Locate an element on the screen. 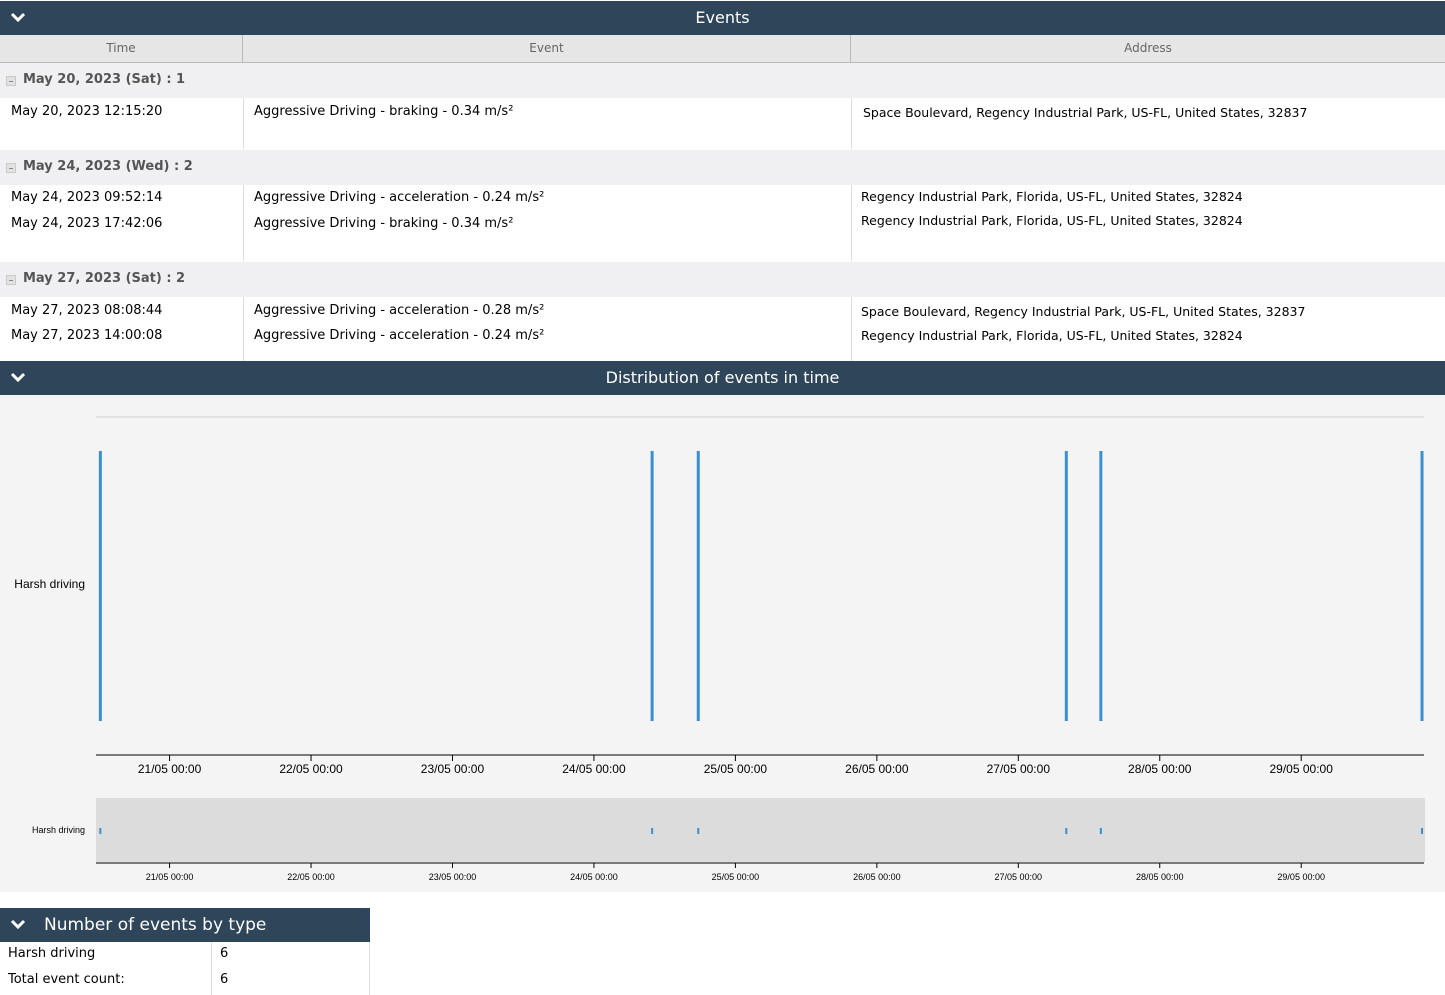  type-count: 6 is located at coordinates (224, 953).